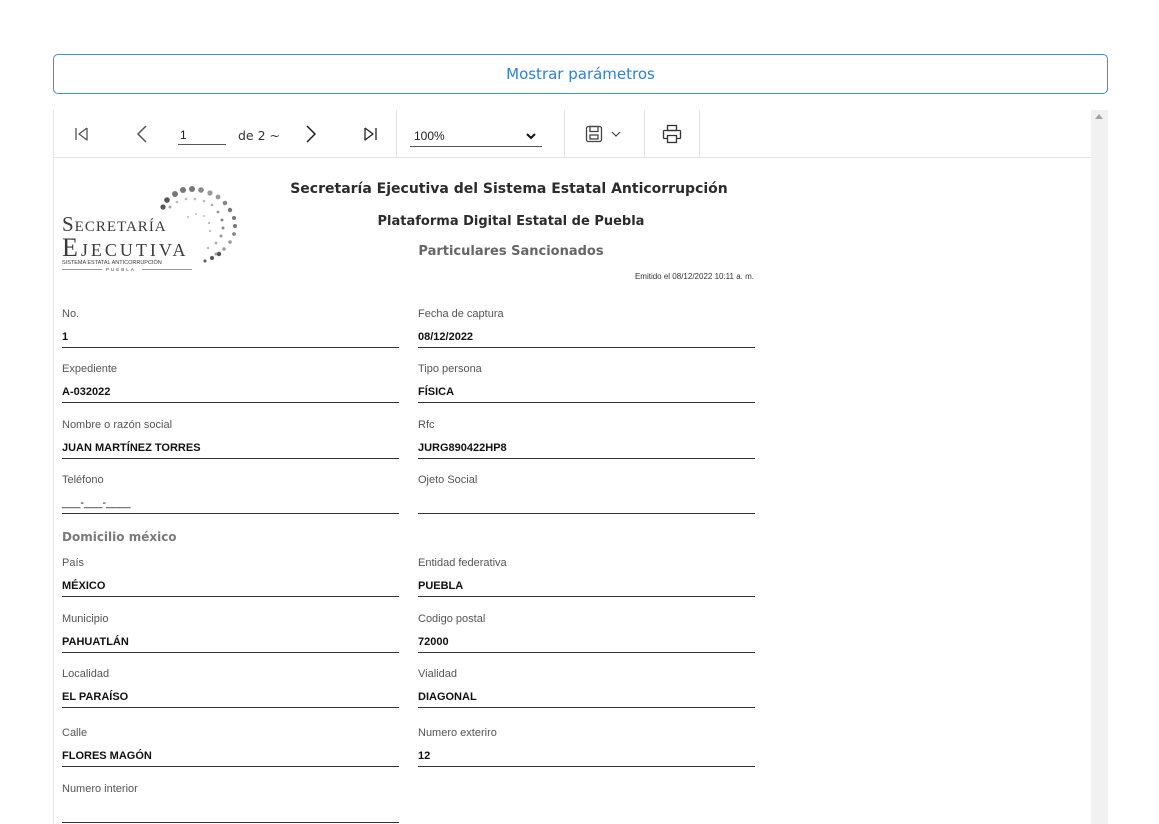 This screenshot has height=824, width=1159. Describe the element at coordinates (73, 563) in the screenshot. I see `field-label: País` at that location.